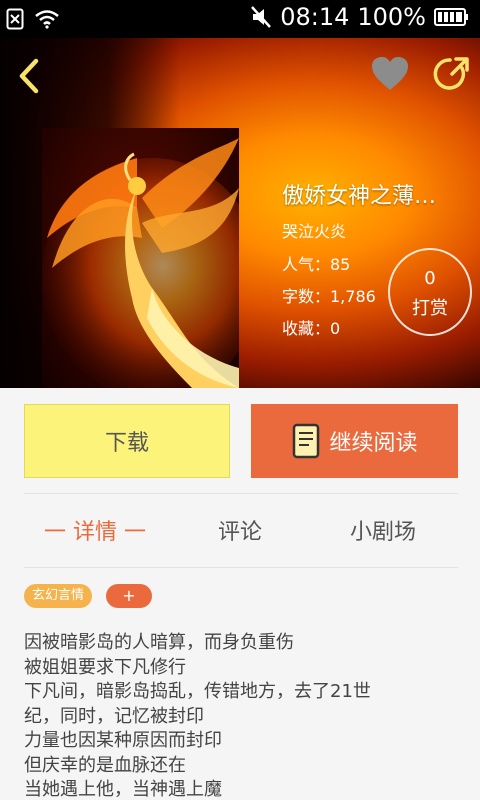 This screenshot has width=480, height=800. I want to click on tip-label: 打赏, so click(430, 308).